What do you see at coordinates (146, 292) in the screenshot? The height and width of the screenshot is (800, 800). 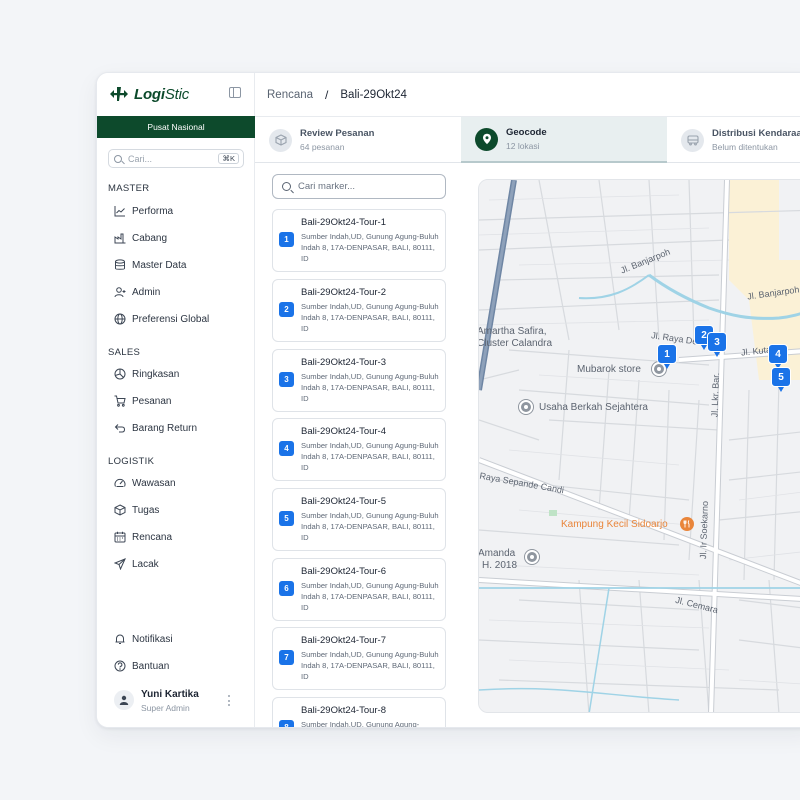 I see `sidebar-item-label: Admin` at bounding box center [146, 292].